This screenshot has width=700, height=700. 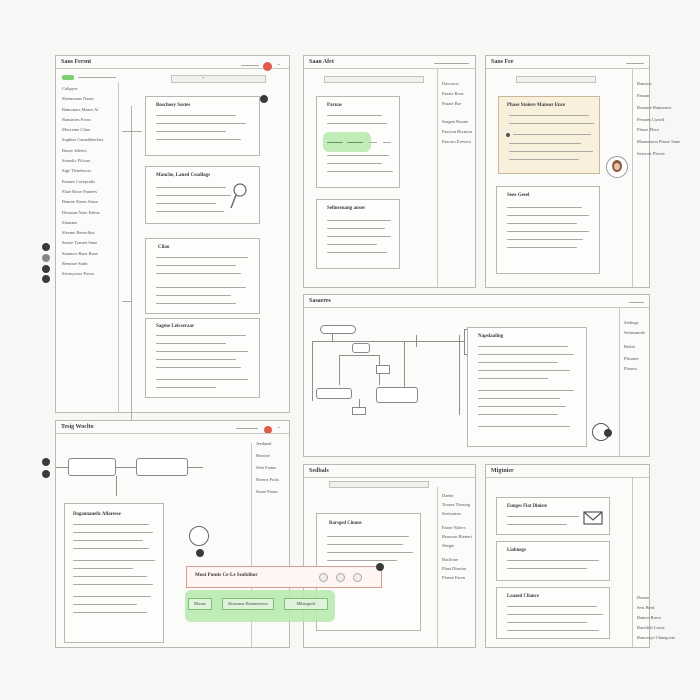 I want to click on side-item: Bantee Rrece, so click(x=649, y=620).